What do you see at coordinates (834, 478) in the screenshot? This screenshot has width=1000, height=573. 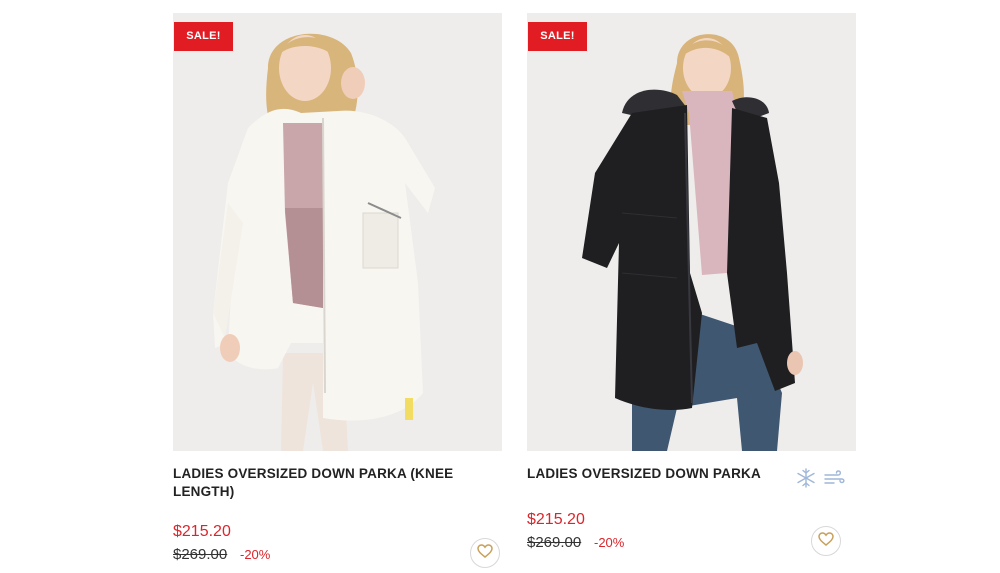 I see `wind-icon` at bounding box center [834, 478].